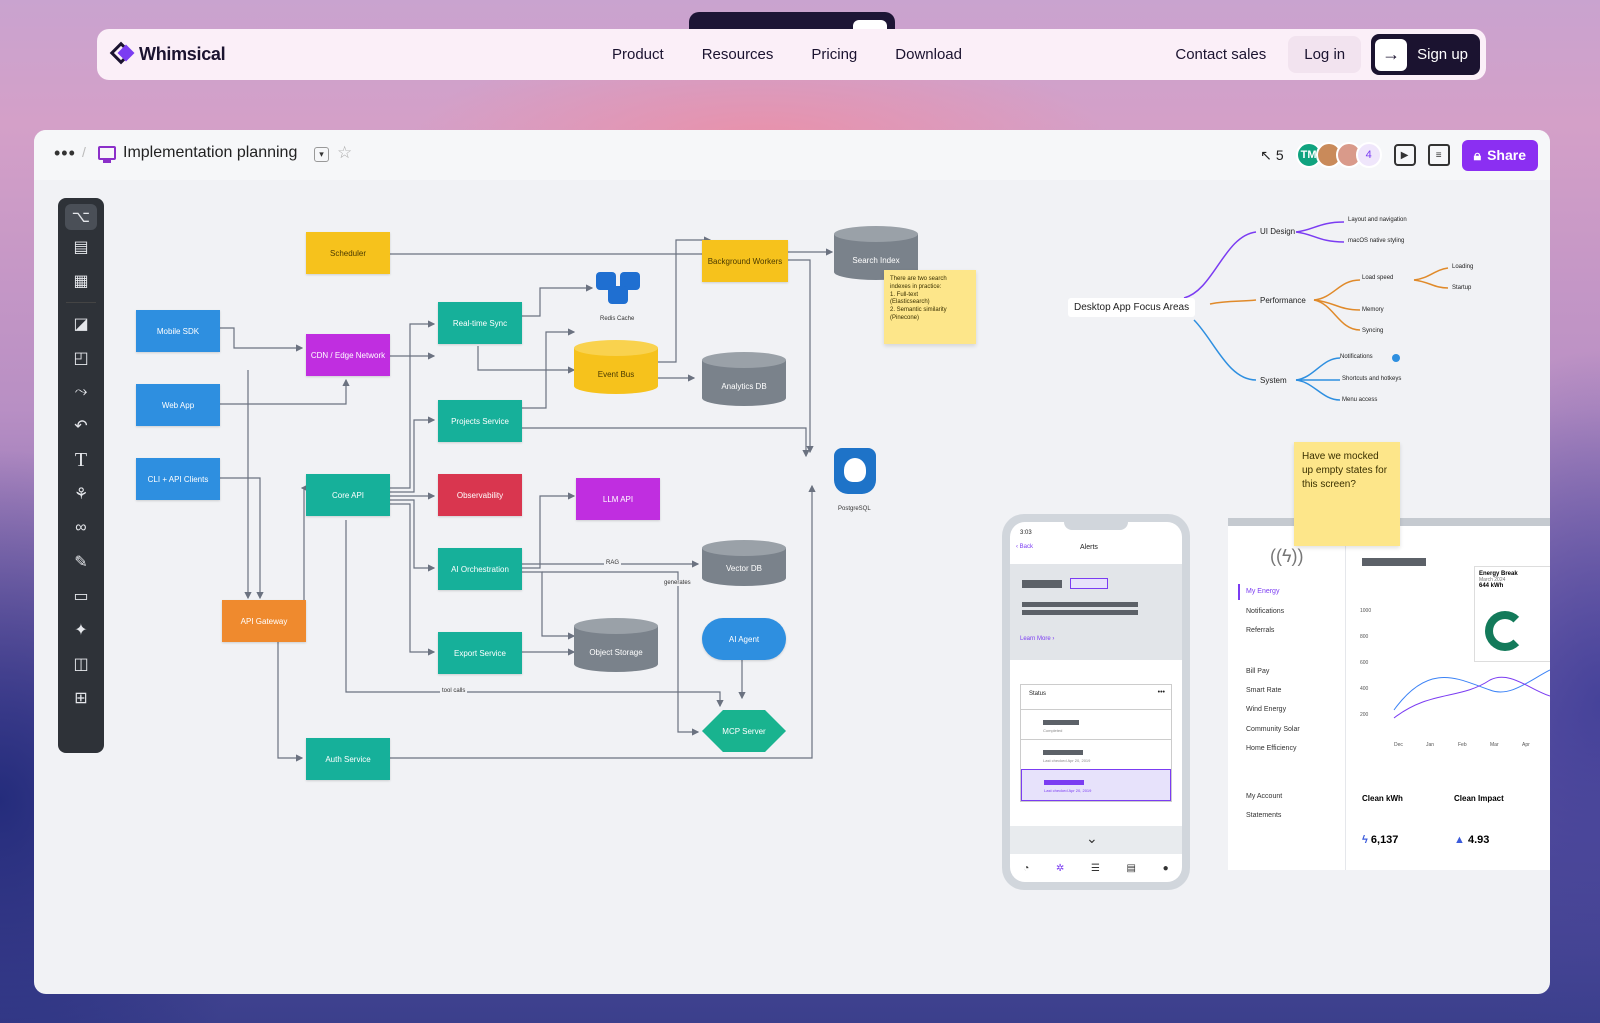 The height and width of the screenshot is (1023, 1600). I want to click on mindmap-node: Load speed, so click(1377, 278).